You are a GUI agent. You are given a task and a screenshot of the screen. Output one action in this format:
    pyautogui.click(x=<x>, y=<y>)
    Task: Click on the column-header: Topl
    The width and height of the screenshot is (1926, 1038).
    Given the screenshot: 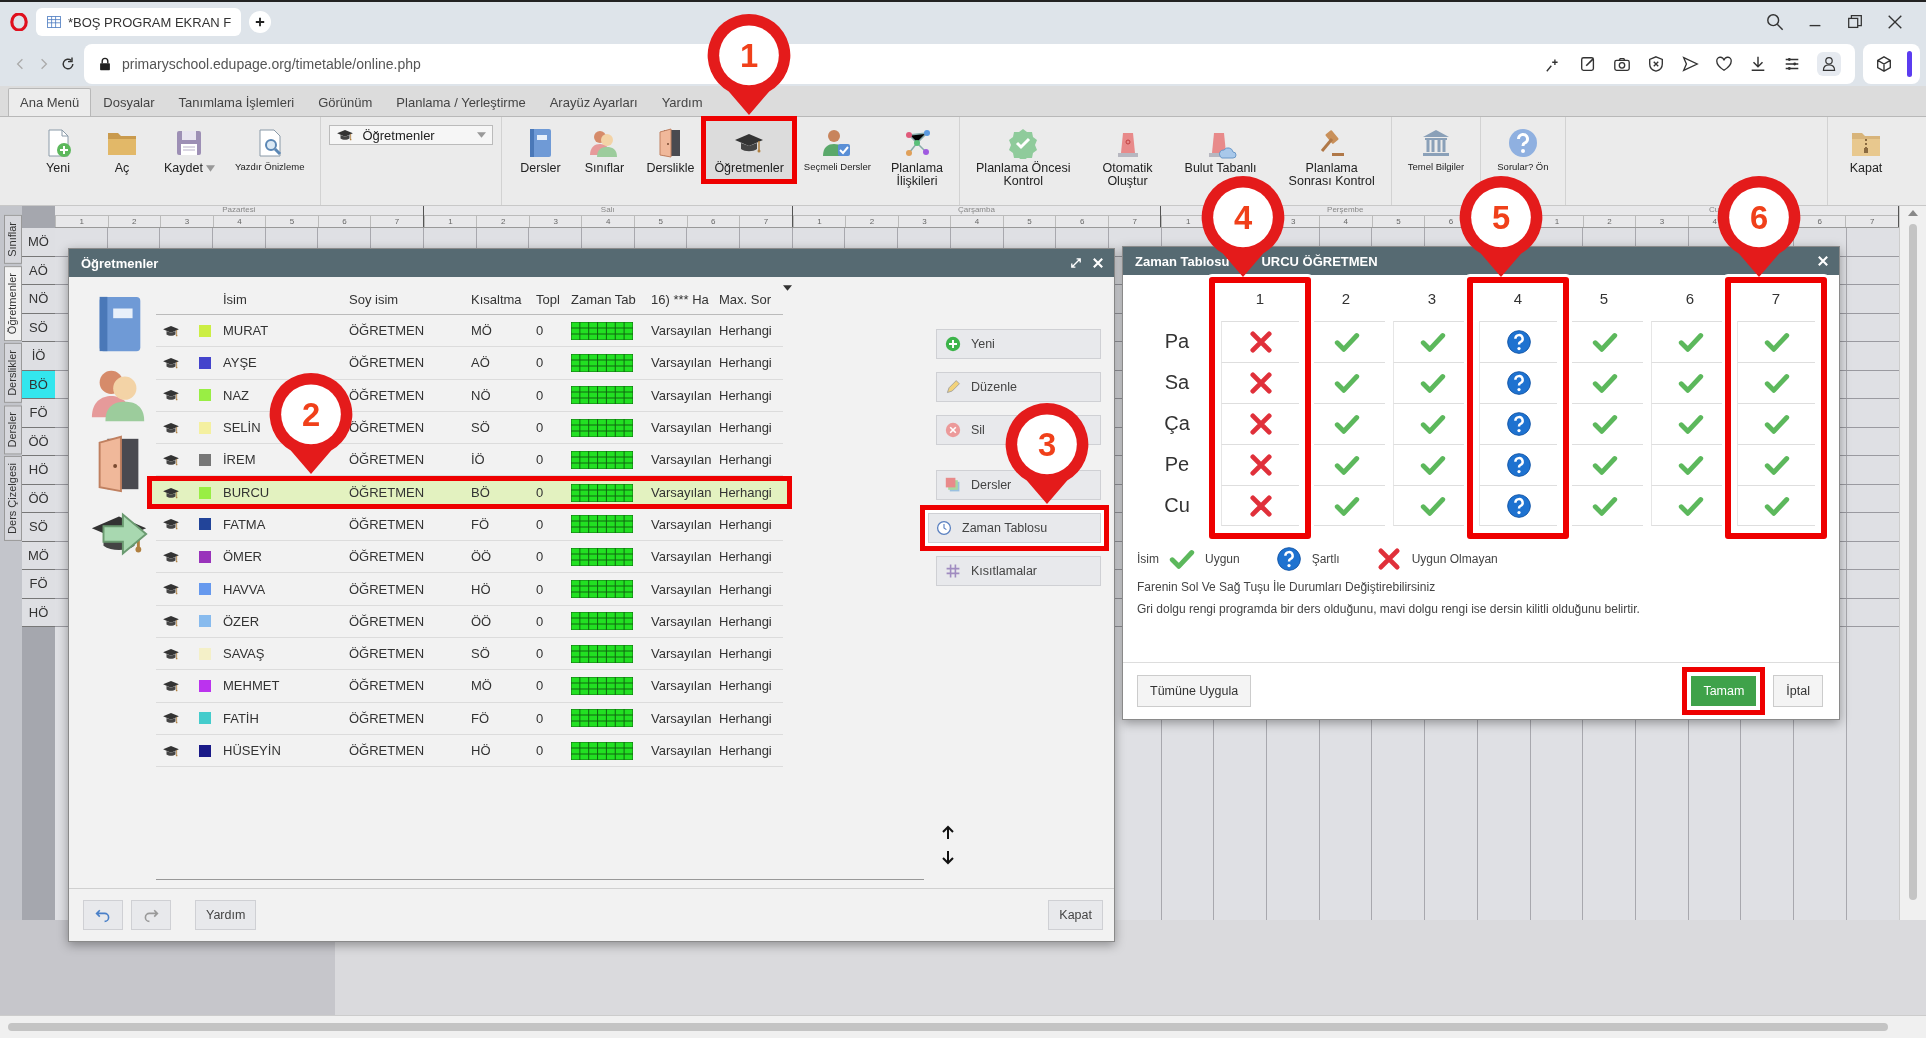 What is the action you would take?
    pyautogui.click(x=553, y=299)
    